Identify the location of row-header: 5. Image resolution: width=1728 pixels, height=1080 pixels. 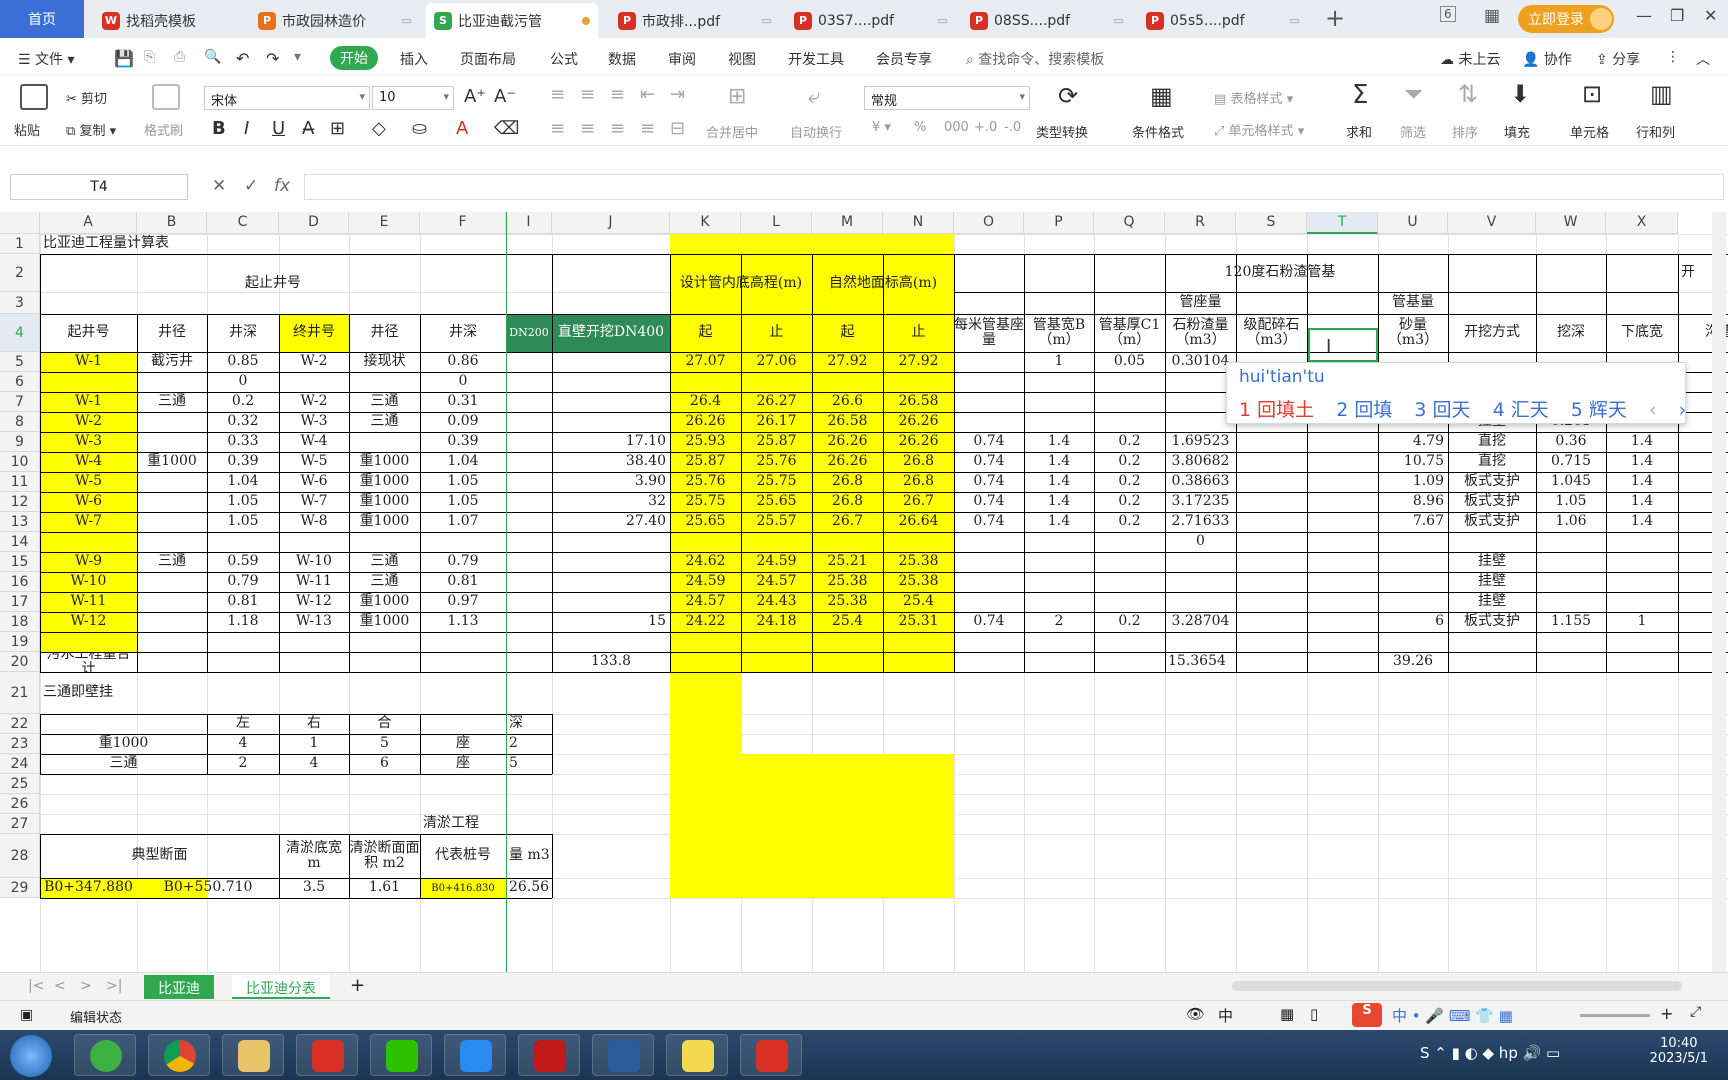
(20, 362).